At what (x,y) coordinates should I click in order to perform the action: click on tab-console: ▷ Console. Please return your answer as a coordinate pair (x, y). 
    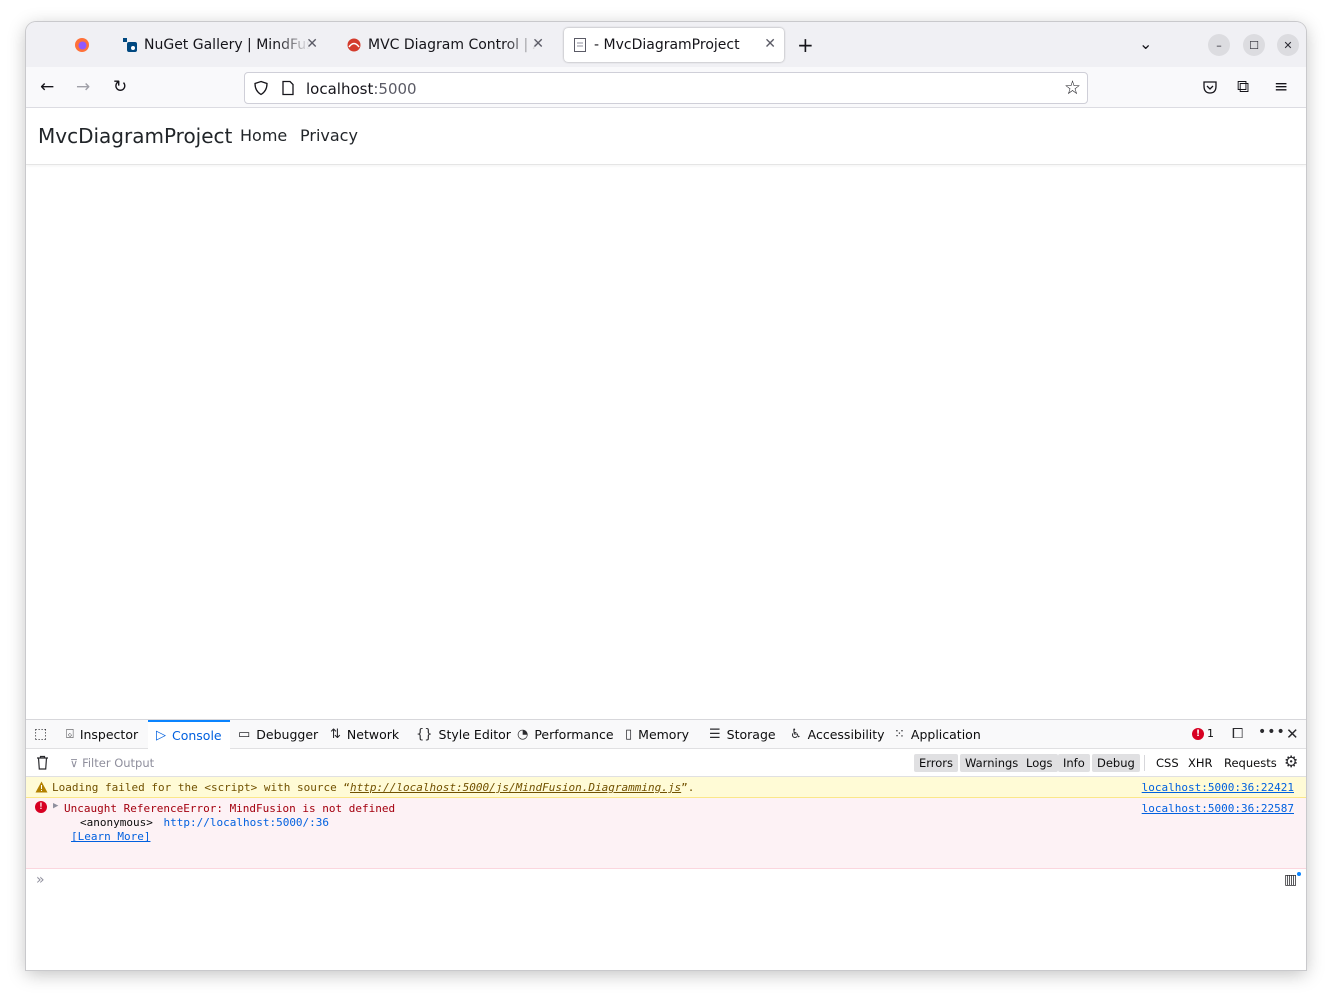
    Looking at the image, I should click on (189, 734).